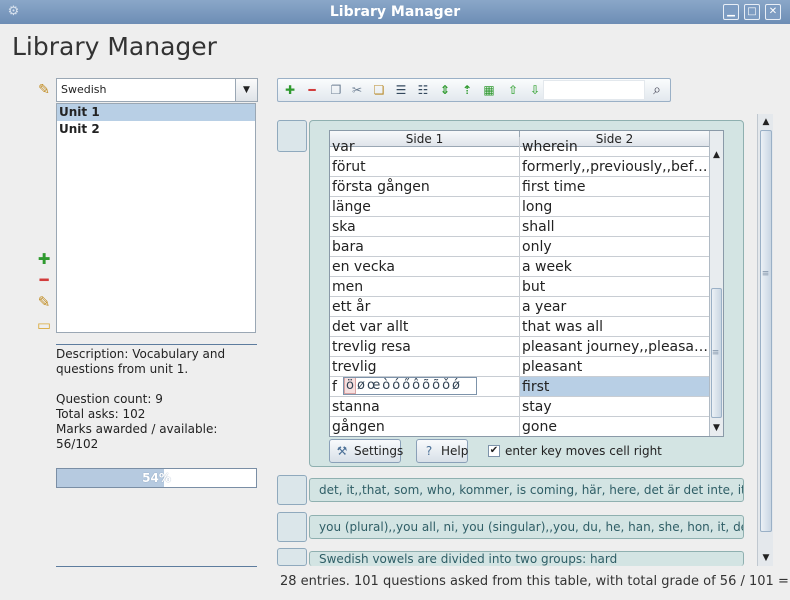 The width and height of the screenshot is (790, 600). What do you see at coordinates (373, 385) in the screenshot?
I see `special-char-option: œ` at bounding box center [373, 385].